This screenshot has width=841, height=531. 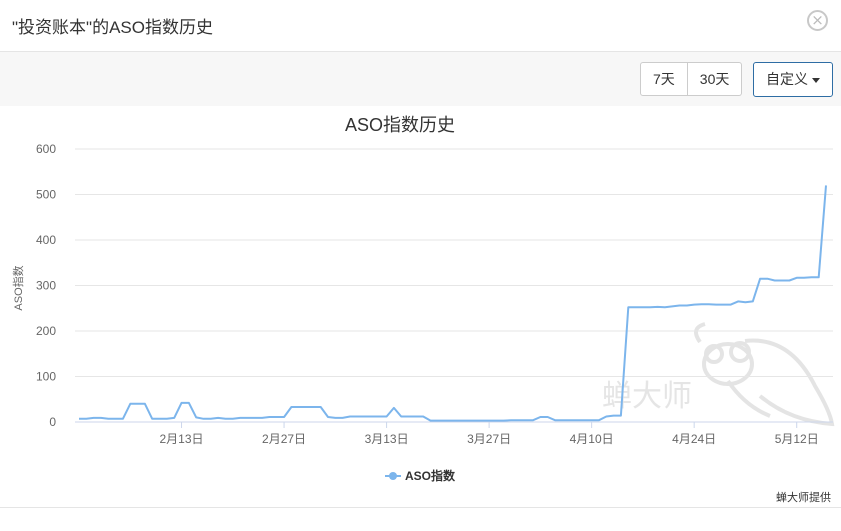 I want to click on y-axis-label: ASO指数, so click(x=18, y=287).